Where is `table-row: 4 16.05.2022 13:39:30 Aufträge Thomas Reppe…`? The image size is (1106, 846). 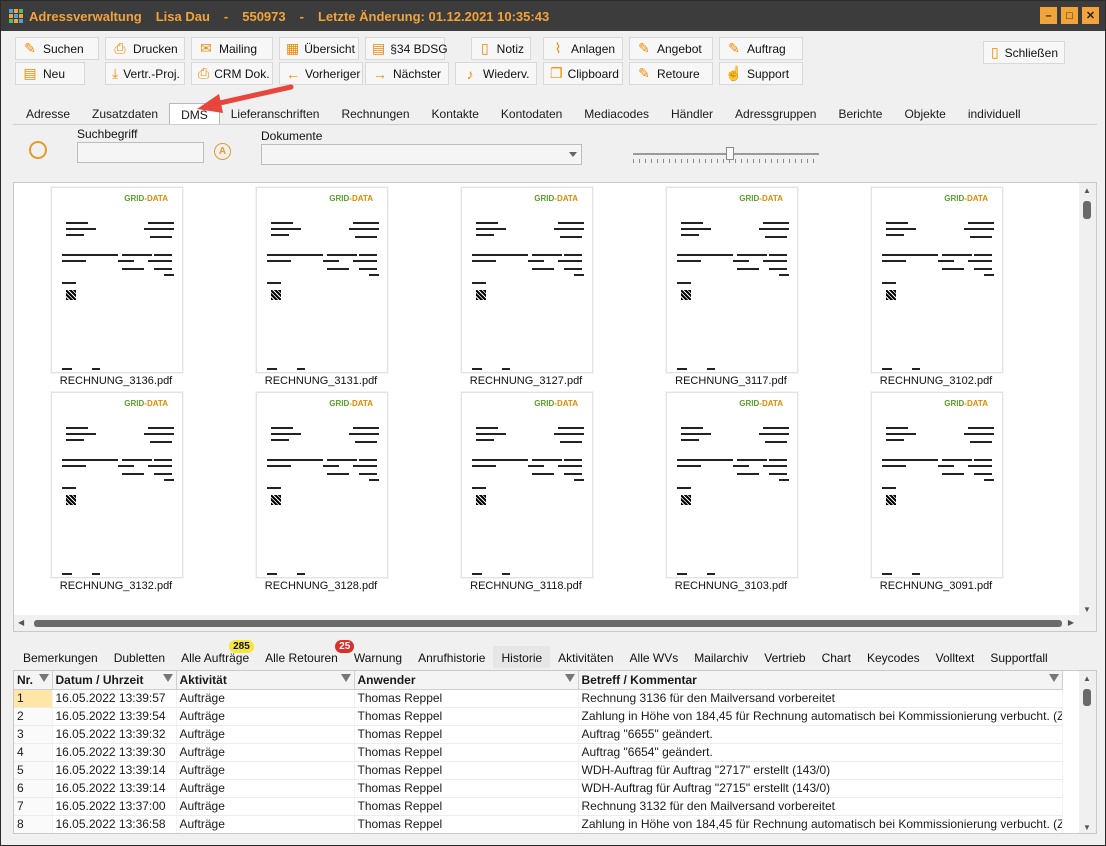
table-row: 4 16.05.2022 13:39:30 Aufträge Thomas Reppe… is located at coordinates (538, 752).